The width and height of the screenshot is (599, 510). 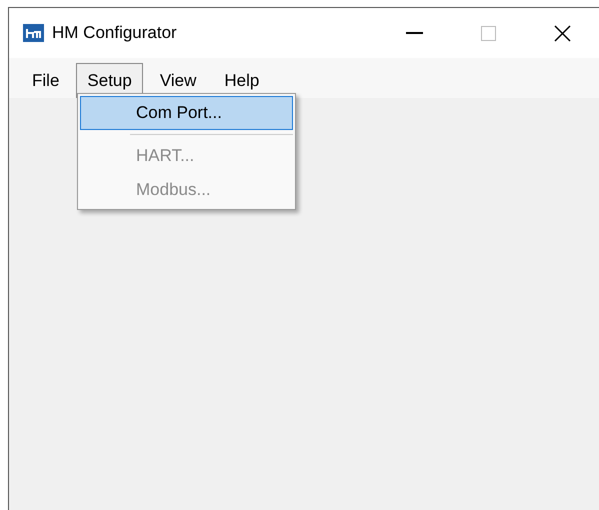 What do you see at coordinates (33, 33) in the screenshot?
I see `app-logo-icon` at bounding box center [33, 33].